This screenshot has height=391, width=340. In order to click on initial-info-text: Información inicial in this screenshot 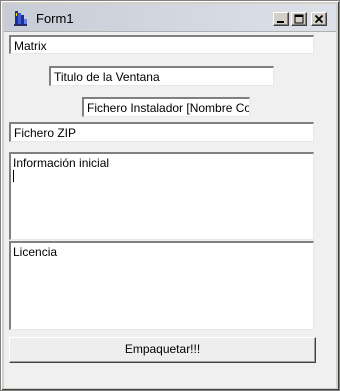, I will do `click(61, 163)`.